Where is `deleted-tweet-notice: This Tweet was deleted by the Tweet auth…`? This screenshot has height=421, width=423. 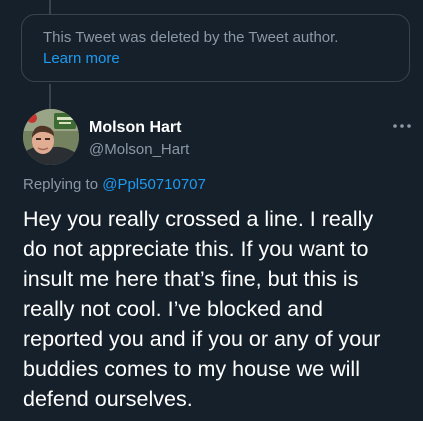 deleted-tweet-notice: This Tweet was deleted by the Tweet auth… is located at coordinates (191, 37).